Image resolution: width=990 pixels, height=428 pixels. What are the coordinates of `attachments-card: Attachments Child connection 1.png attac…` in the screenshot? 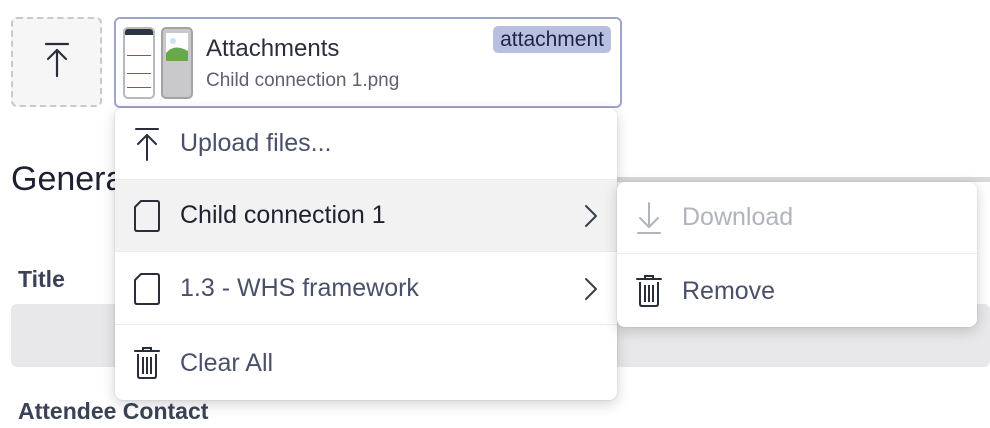 It's located at (368, 62).